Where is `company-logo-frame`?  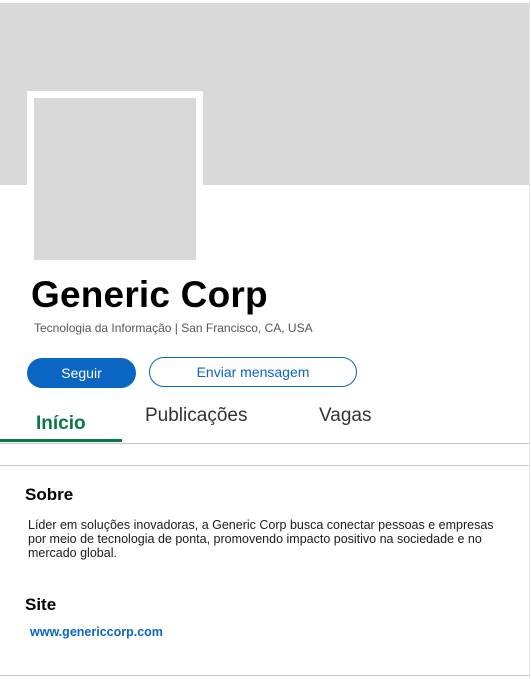 company-logo-frame is located at coordinates (115, 178).